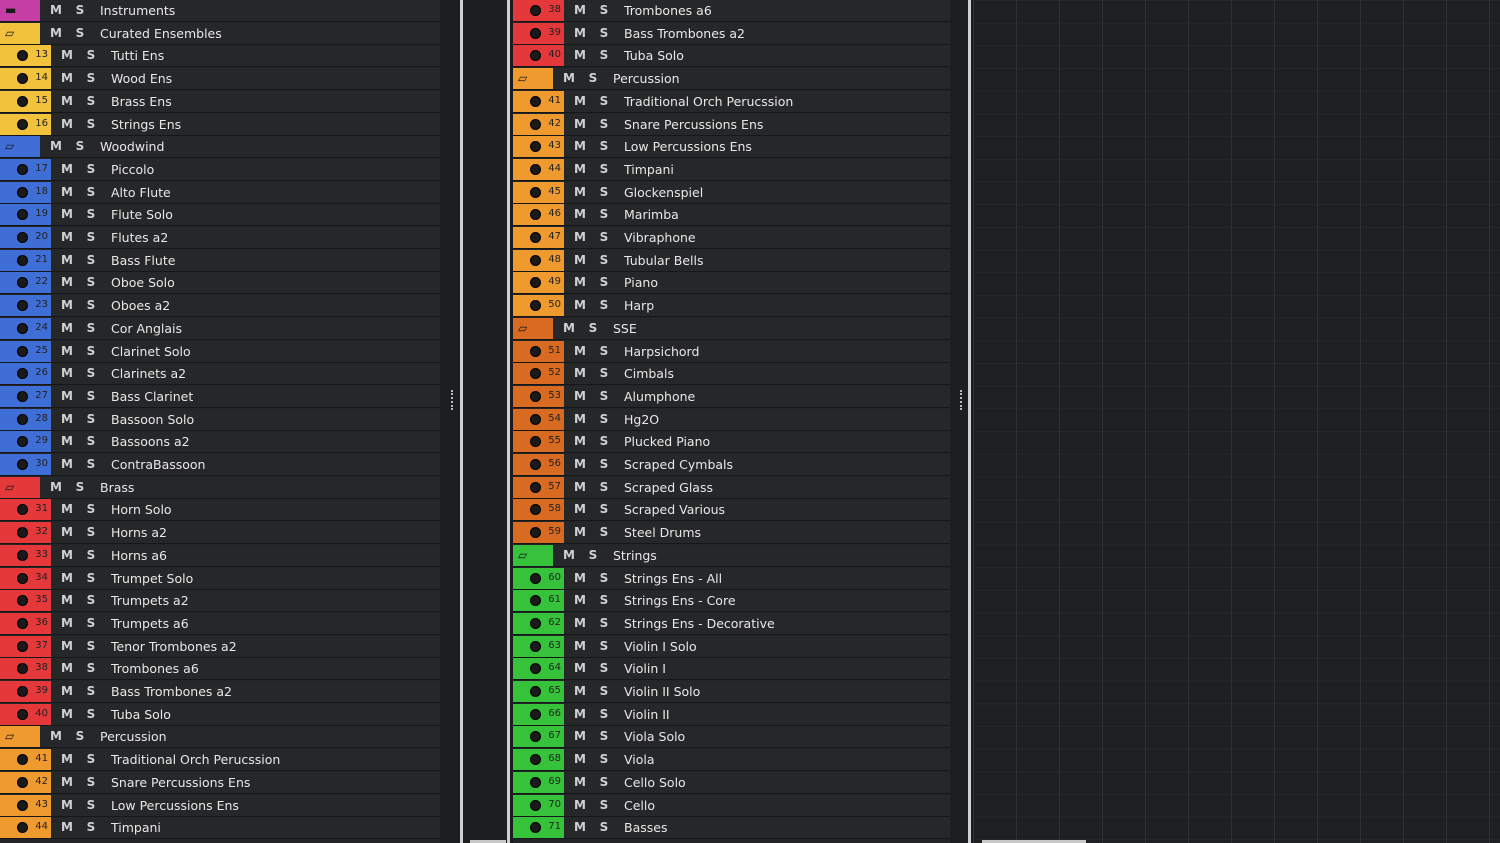 The height and width of the screenshot is (843, 1500). Describe the element at coordinates (544, 237) in the screenshot. I see `track-color-swatch: 47` at that location.